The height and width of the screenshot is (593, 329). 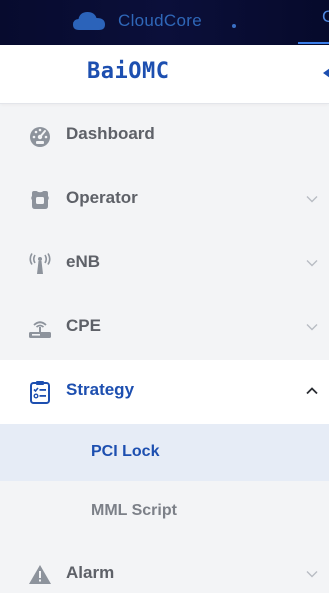 I want to click on top-header-bar: CloudCore C, so click(x=164, y=22).